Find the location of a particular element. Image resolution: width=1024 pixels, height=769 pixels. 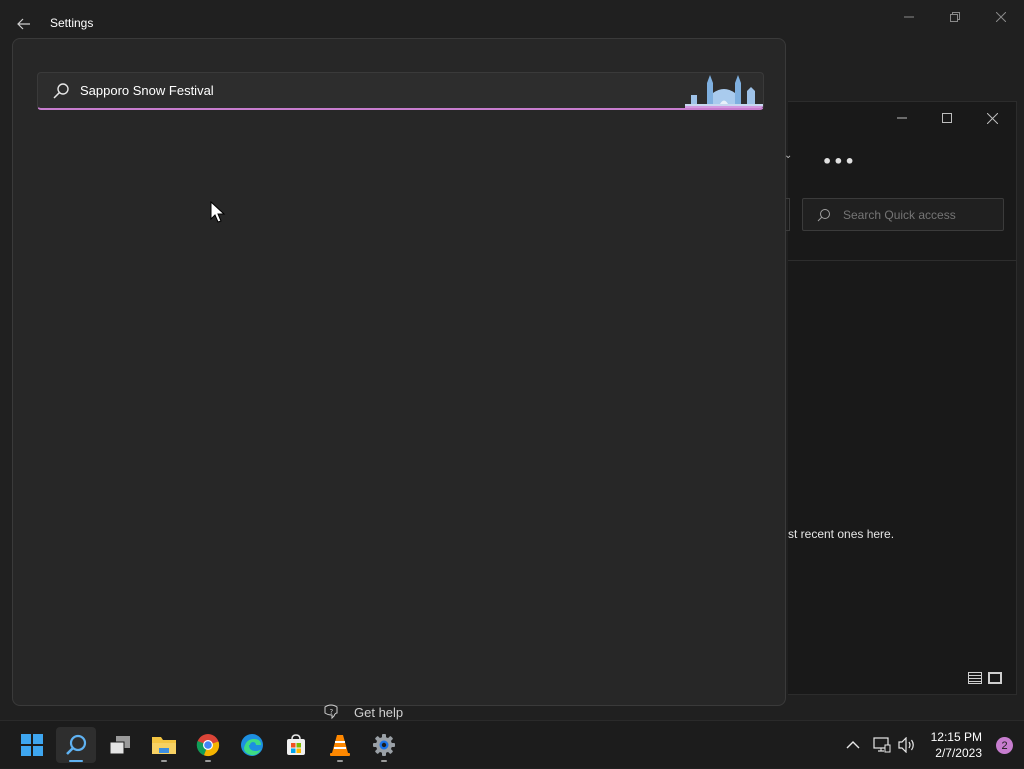

clock-date: 2/7/2023 is located at coordinates (958, 753).